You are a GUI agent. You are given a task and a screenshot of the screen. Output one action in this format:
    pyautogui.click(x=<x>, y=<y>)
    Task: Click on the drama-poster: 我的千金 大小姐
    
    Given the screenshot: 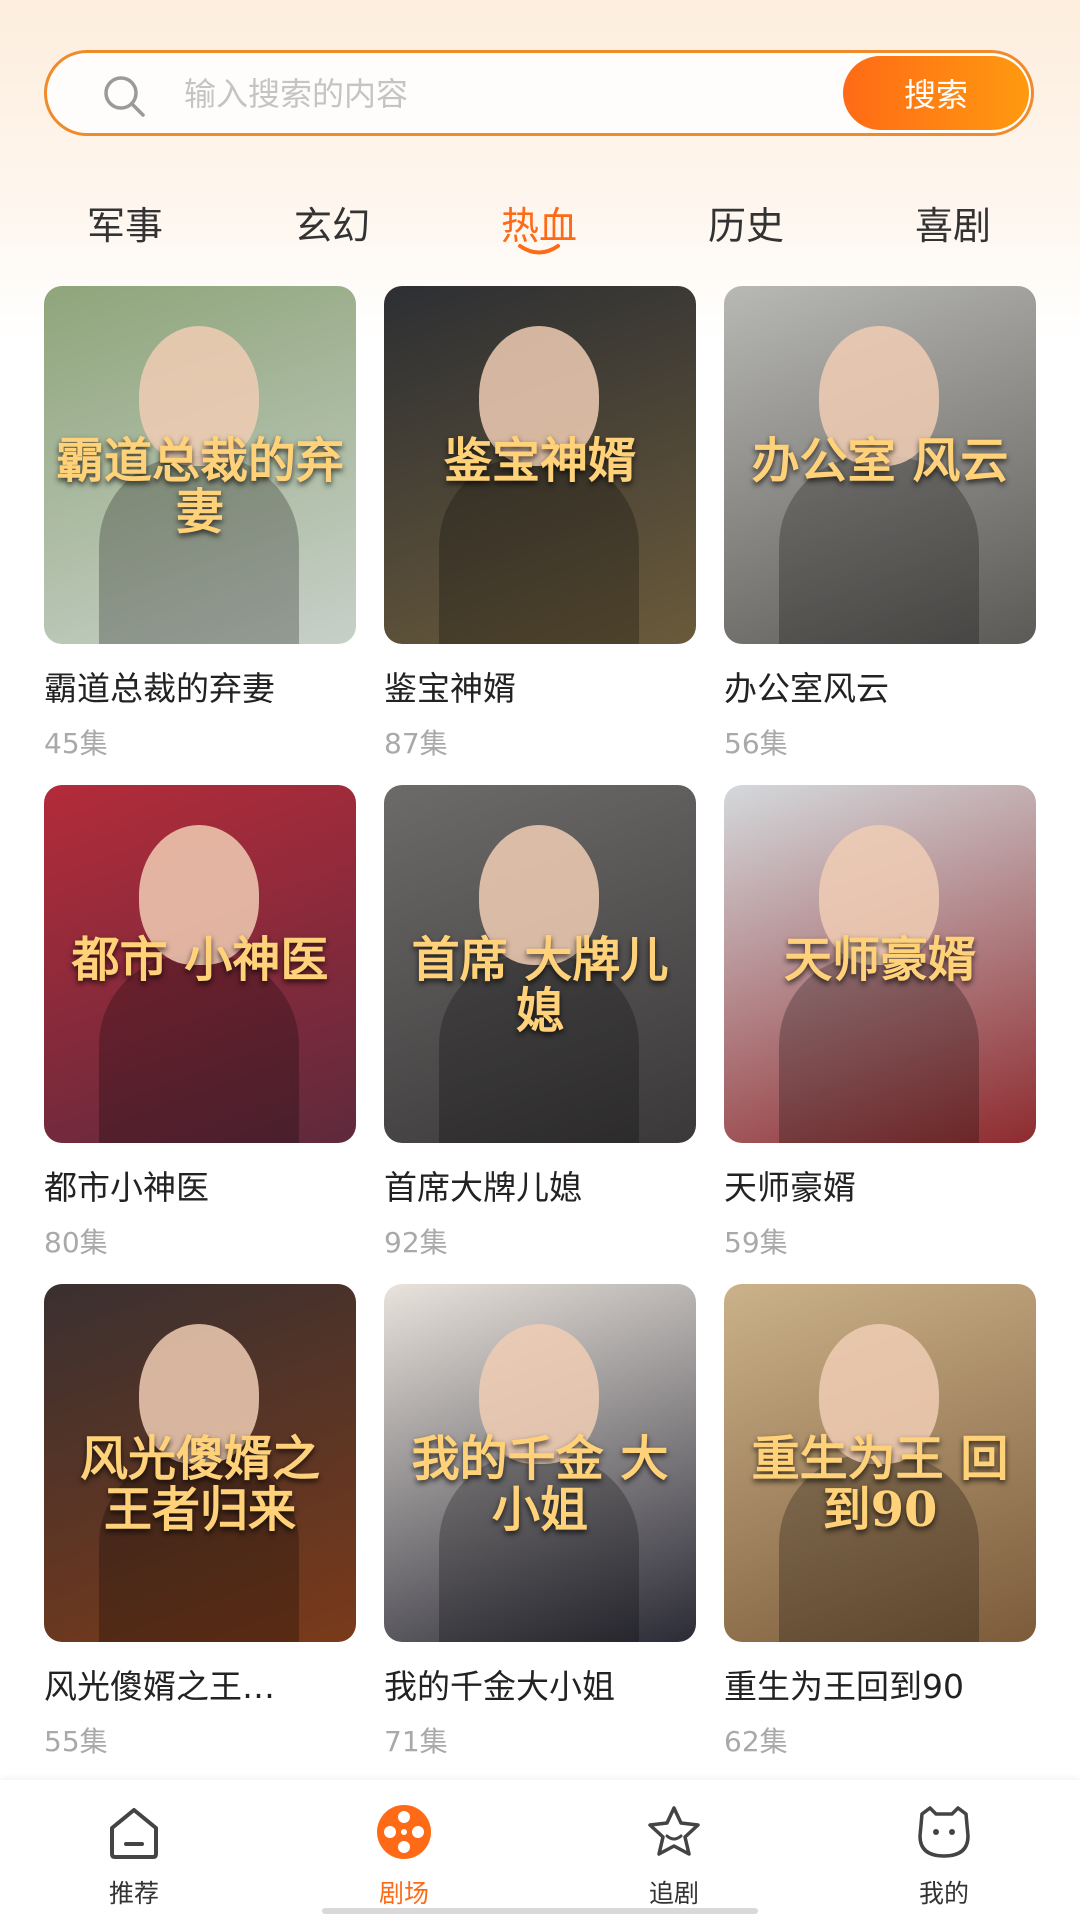 What is the action you would take?
    pyautogui.click(x=540, y=1463)
    